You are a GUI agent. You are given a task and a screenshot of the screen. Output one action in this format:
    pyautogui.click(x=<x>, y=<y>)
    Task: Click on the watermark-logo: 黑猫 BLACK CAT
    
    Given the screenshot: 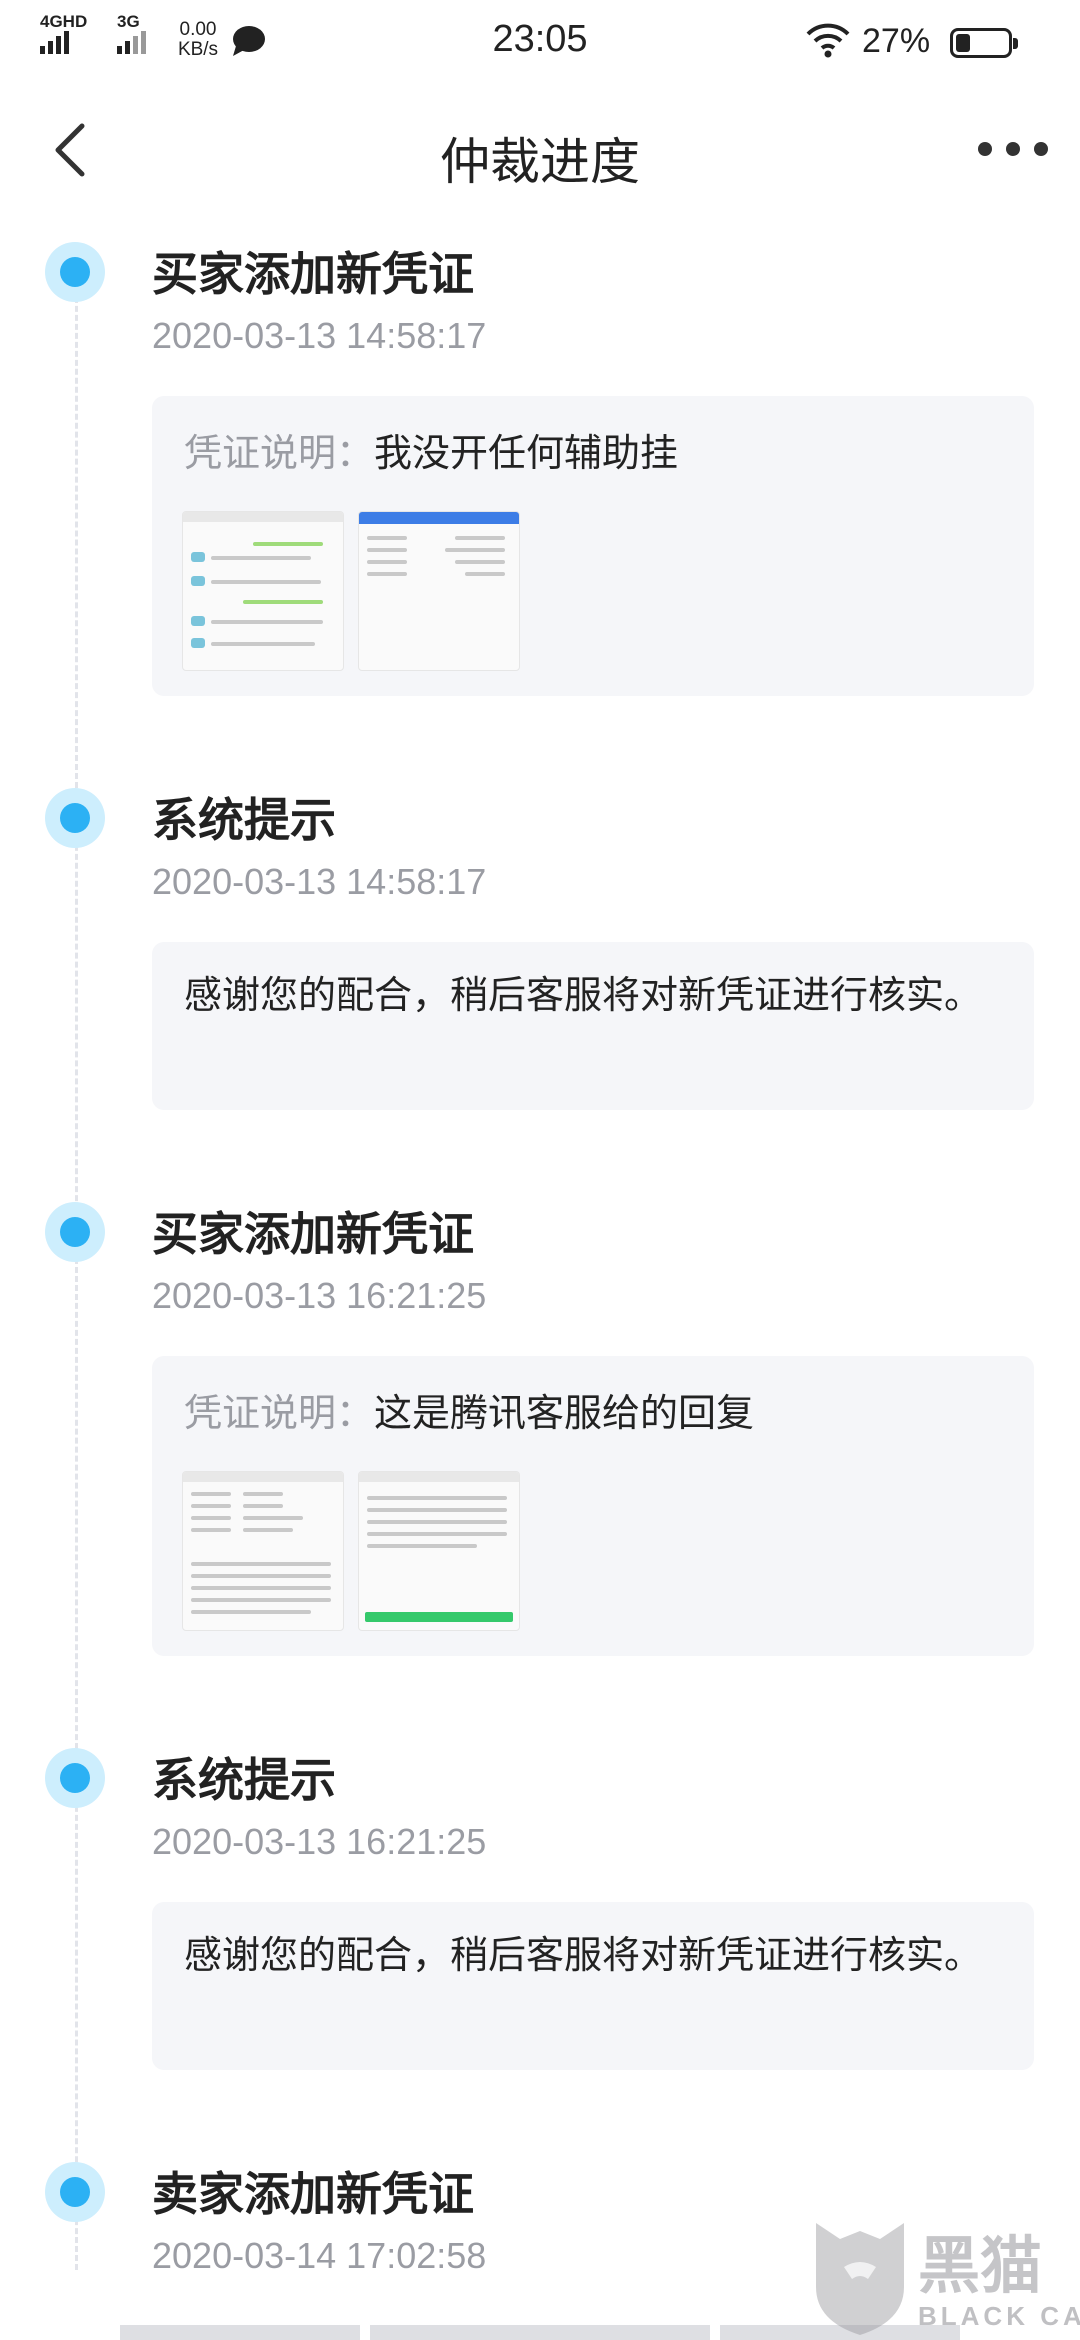 What is the action you would take?
    pyautogui.click(x=940, y=2277)
    